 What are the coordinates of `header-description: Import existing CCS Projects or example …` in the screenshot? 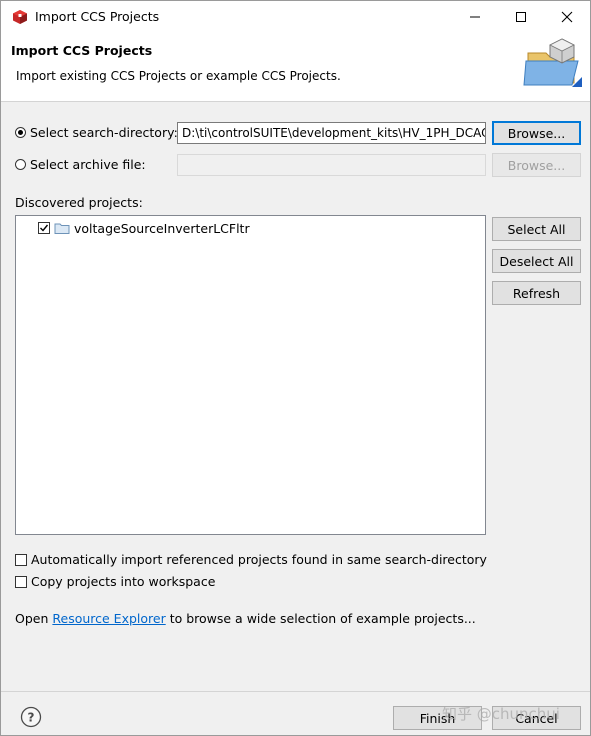 It's located at (178, 76).